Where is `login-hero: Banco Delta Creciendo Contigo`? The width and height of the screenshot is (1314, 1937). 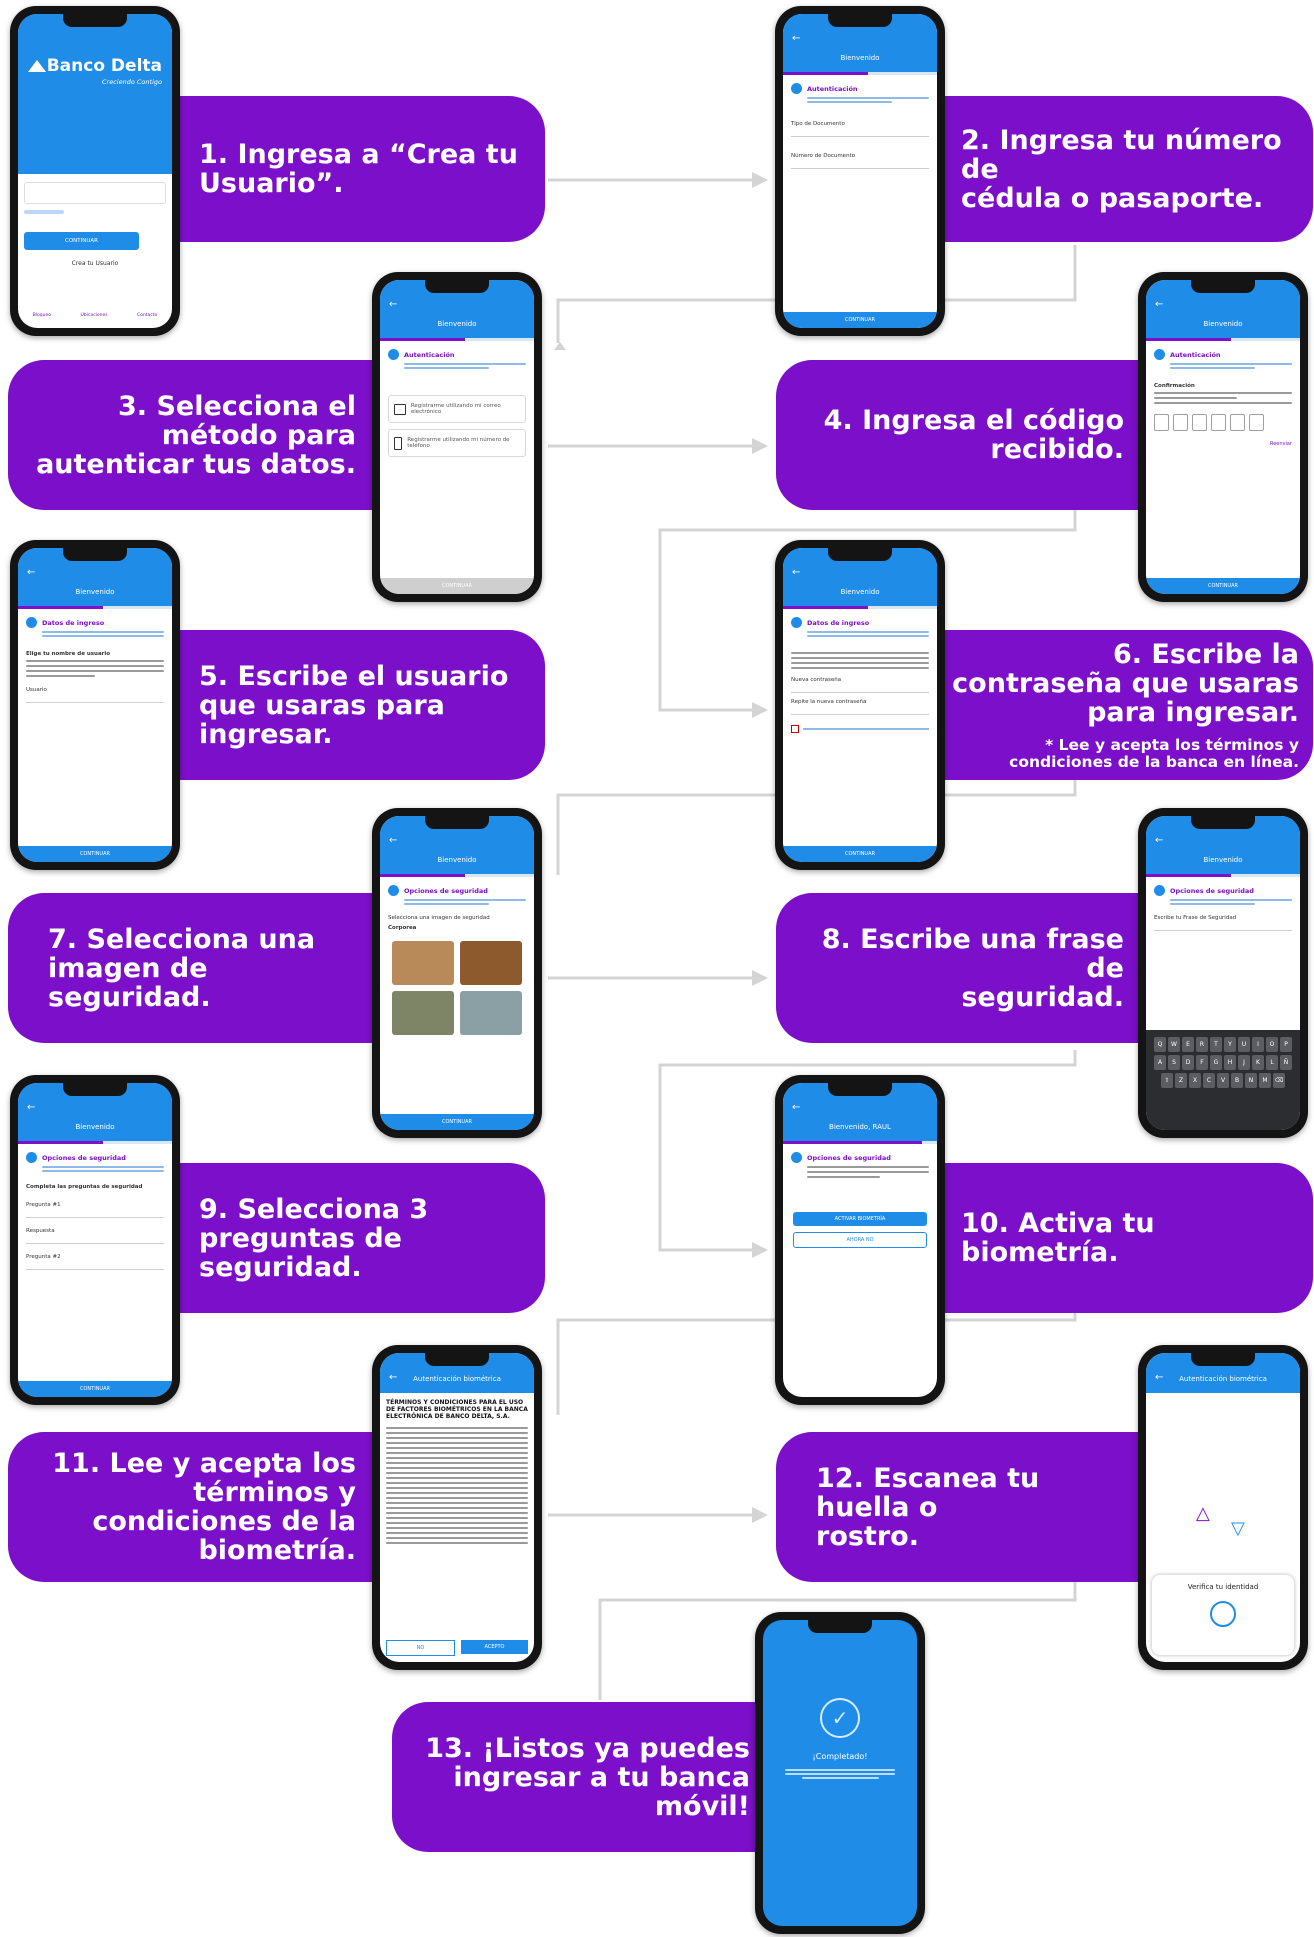
login-hero: Banco Delta Creciendo Contigo is located at coordinates (95, 94).